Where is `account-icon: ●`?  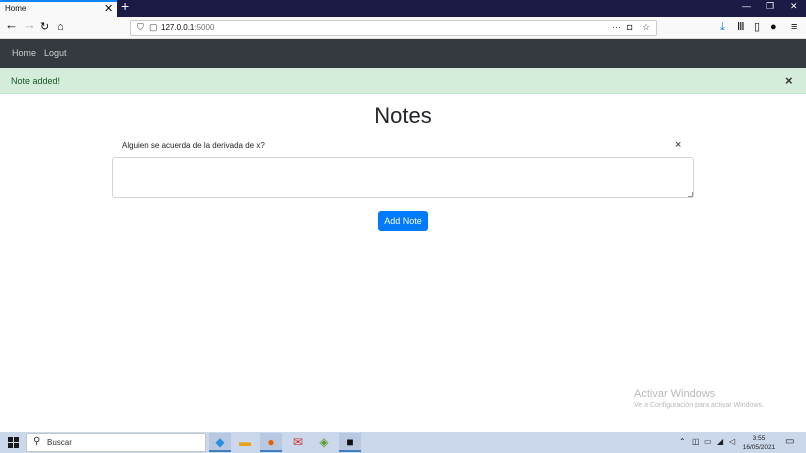
account-icon: ● is located at coordinates (773, 27).